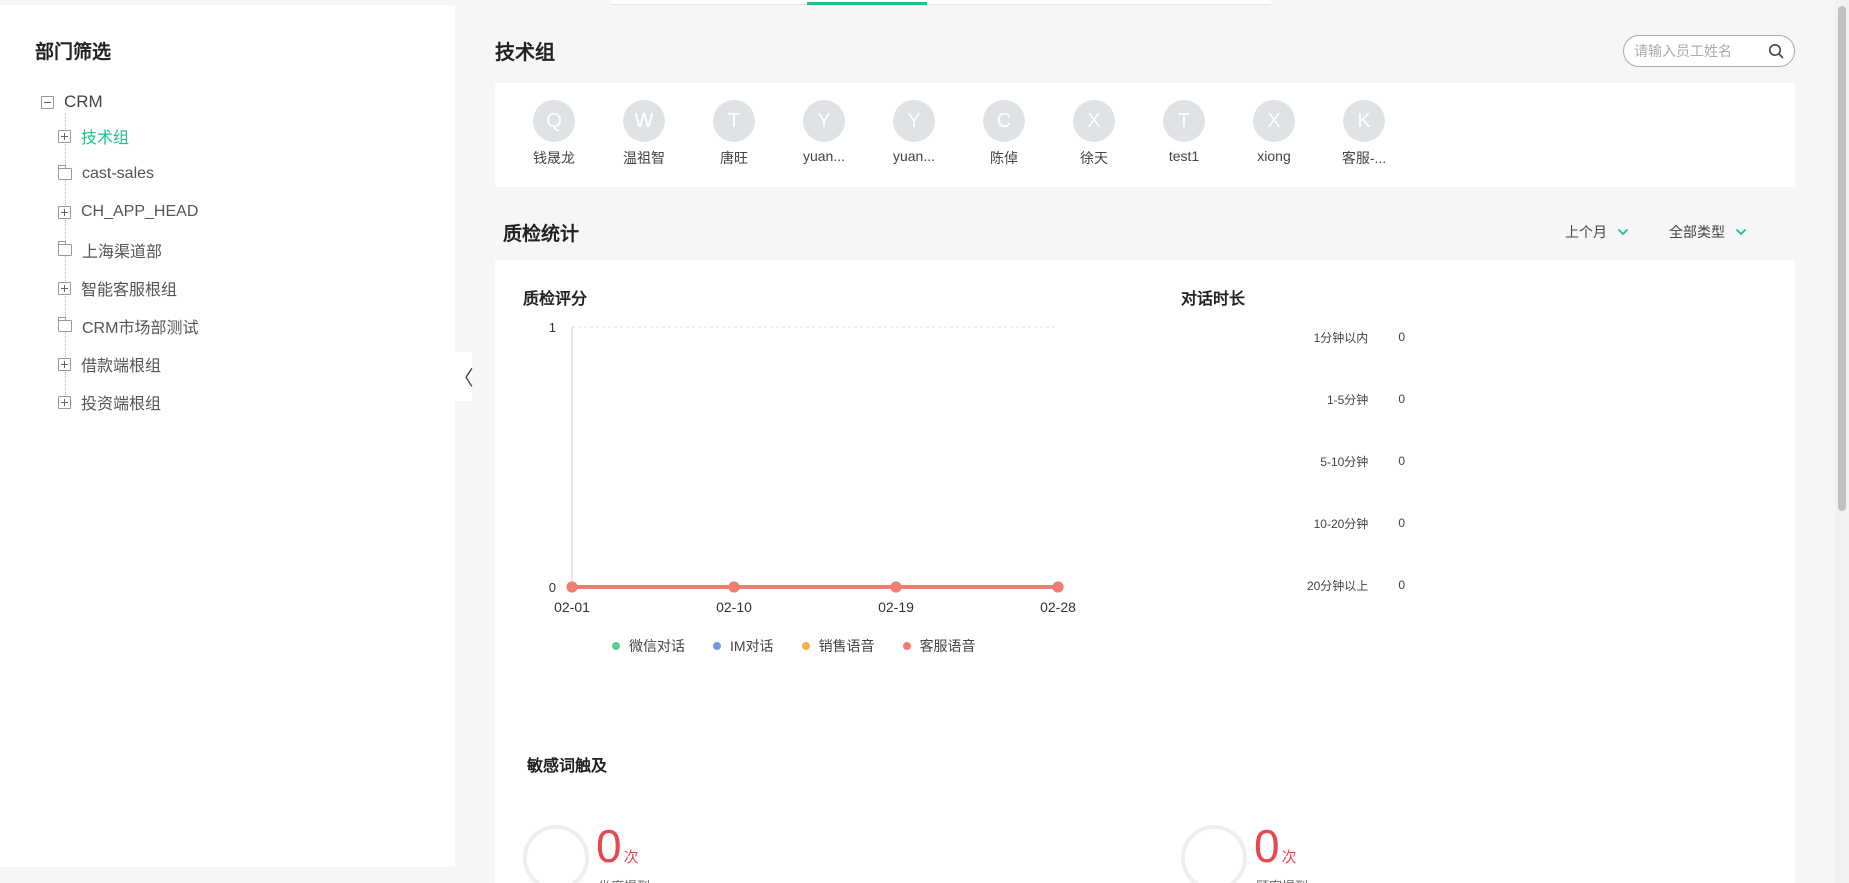  Describe the element at coordinates (1274, 121) in the screenshot. I see `avatar: X` at that location.